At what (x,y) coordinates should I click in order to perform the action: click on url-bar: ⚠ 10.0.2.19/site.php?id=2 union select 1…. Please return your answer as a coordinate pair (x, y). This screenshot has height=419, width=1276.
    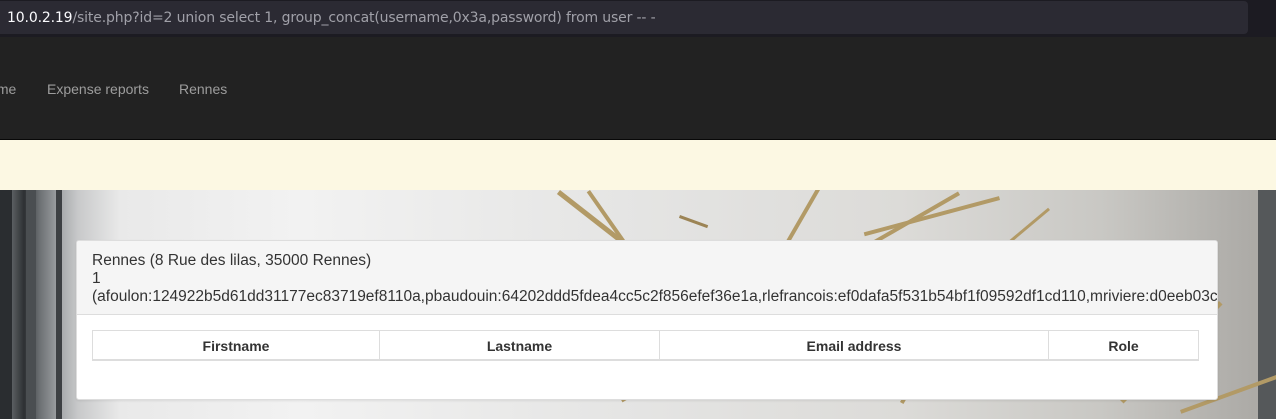
    Looking at the image, I should click on (624, 17).